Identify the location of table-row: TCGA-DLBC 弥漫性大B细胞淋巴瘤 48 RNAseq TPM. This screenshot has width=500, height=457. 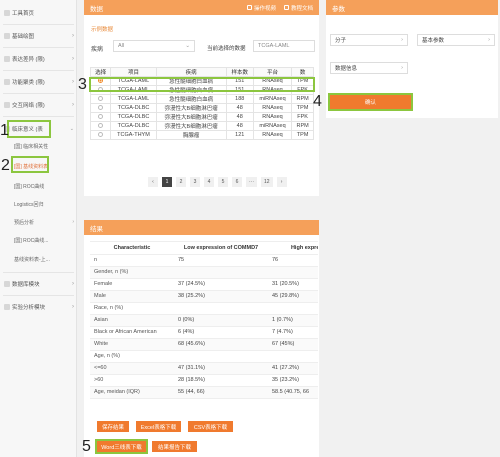
(201, 108).